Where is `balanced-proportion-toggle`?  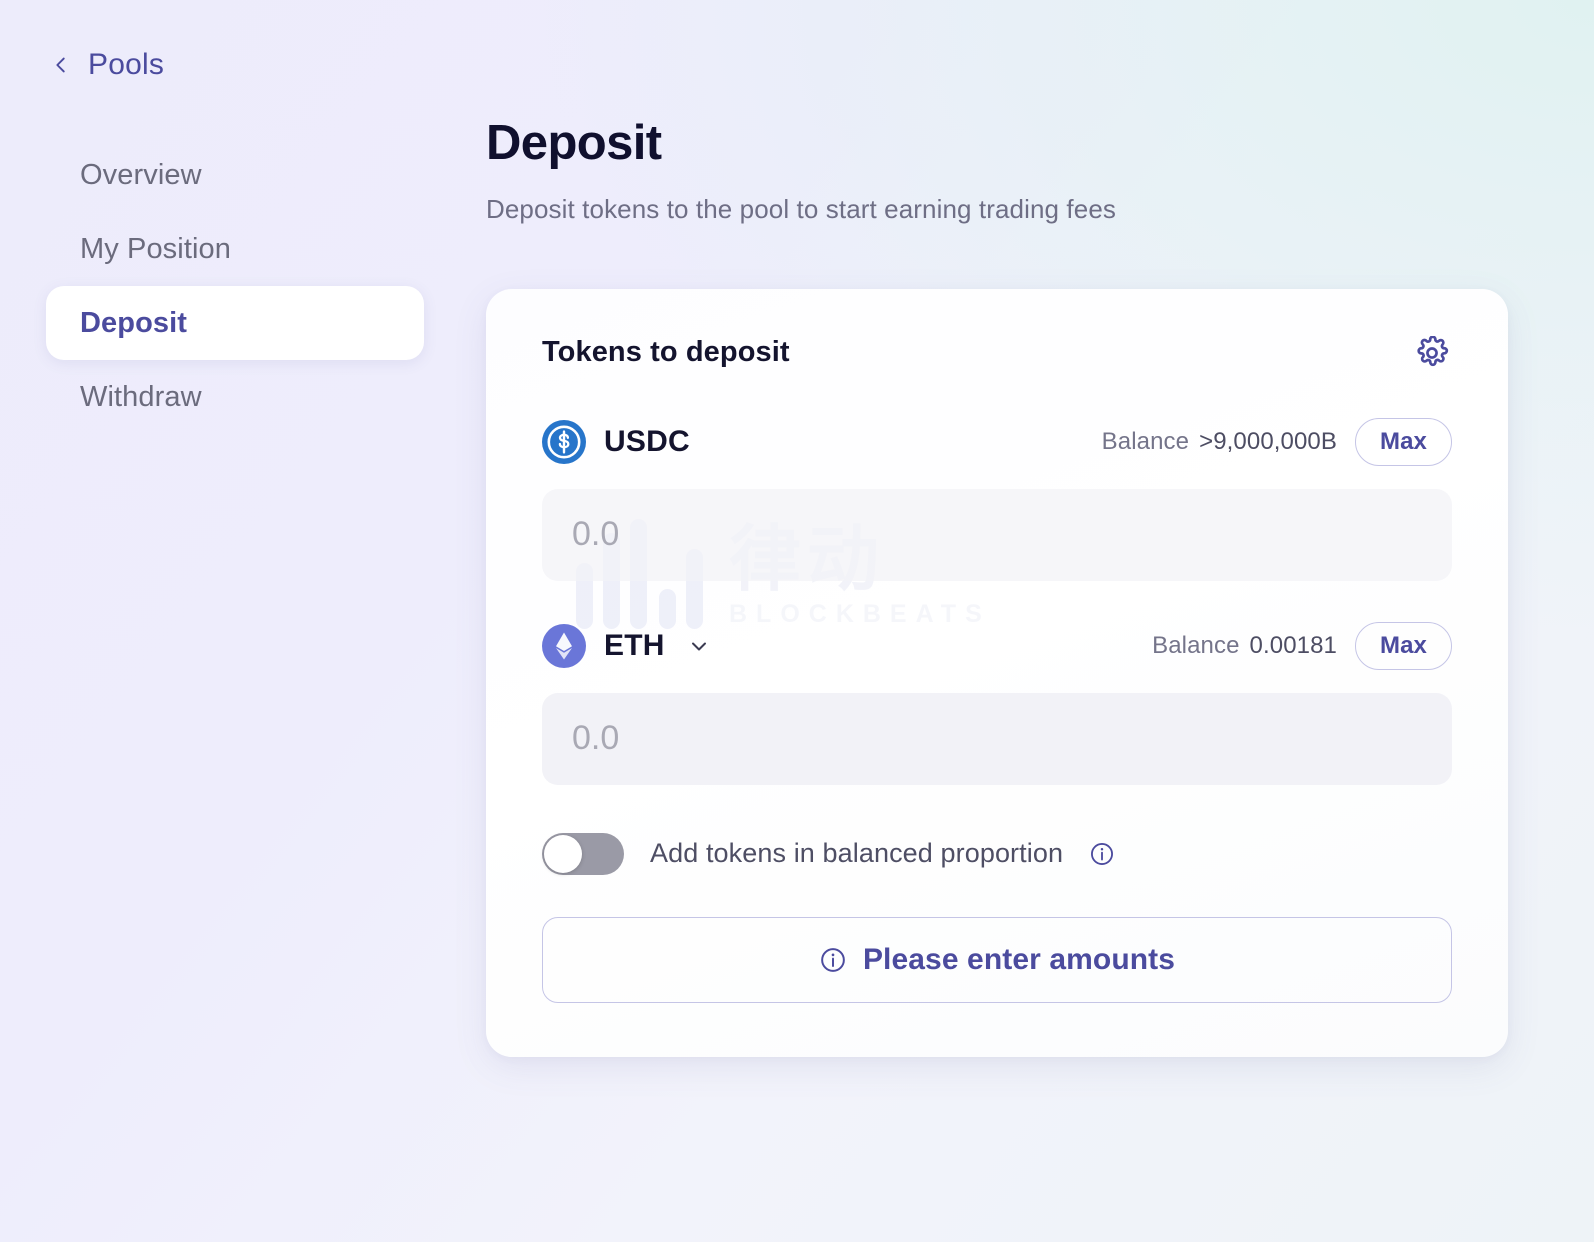
balanced-proportion-toggle is located at coordinates (583, 853).